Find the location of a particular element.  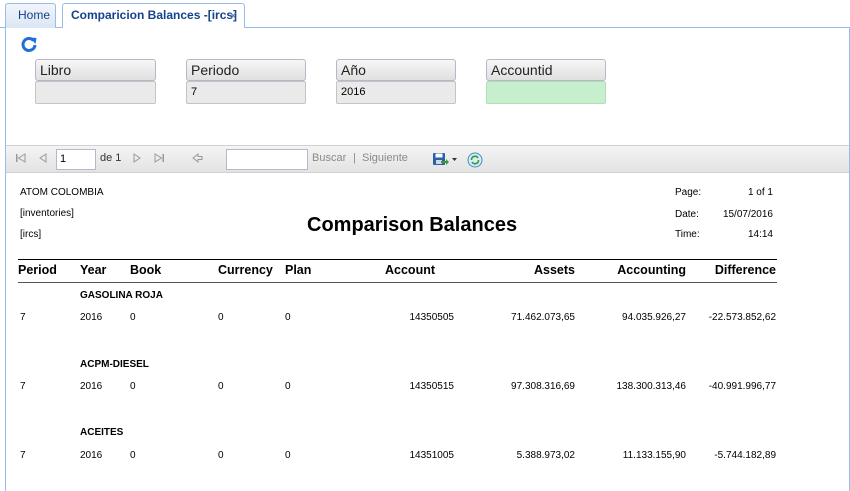

tab-home-label: Home is located at coordinates (34, 15).